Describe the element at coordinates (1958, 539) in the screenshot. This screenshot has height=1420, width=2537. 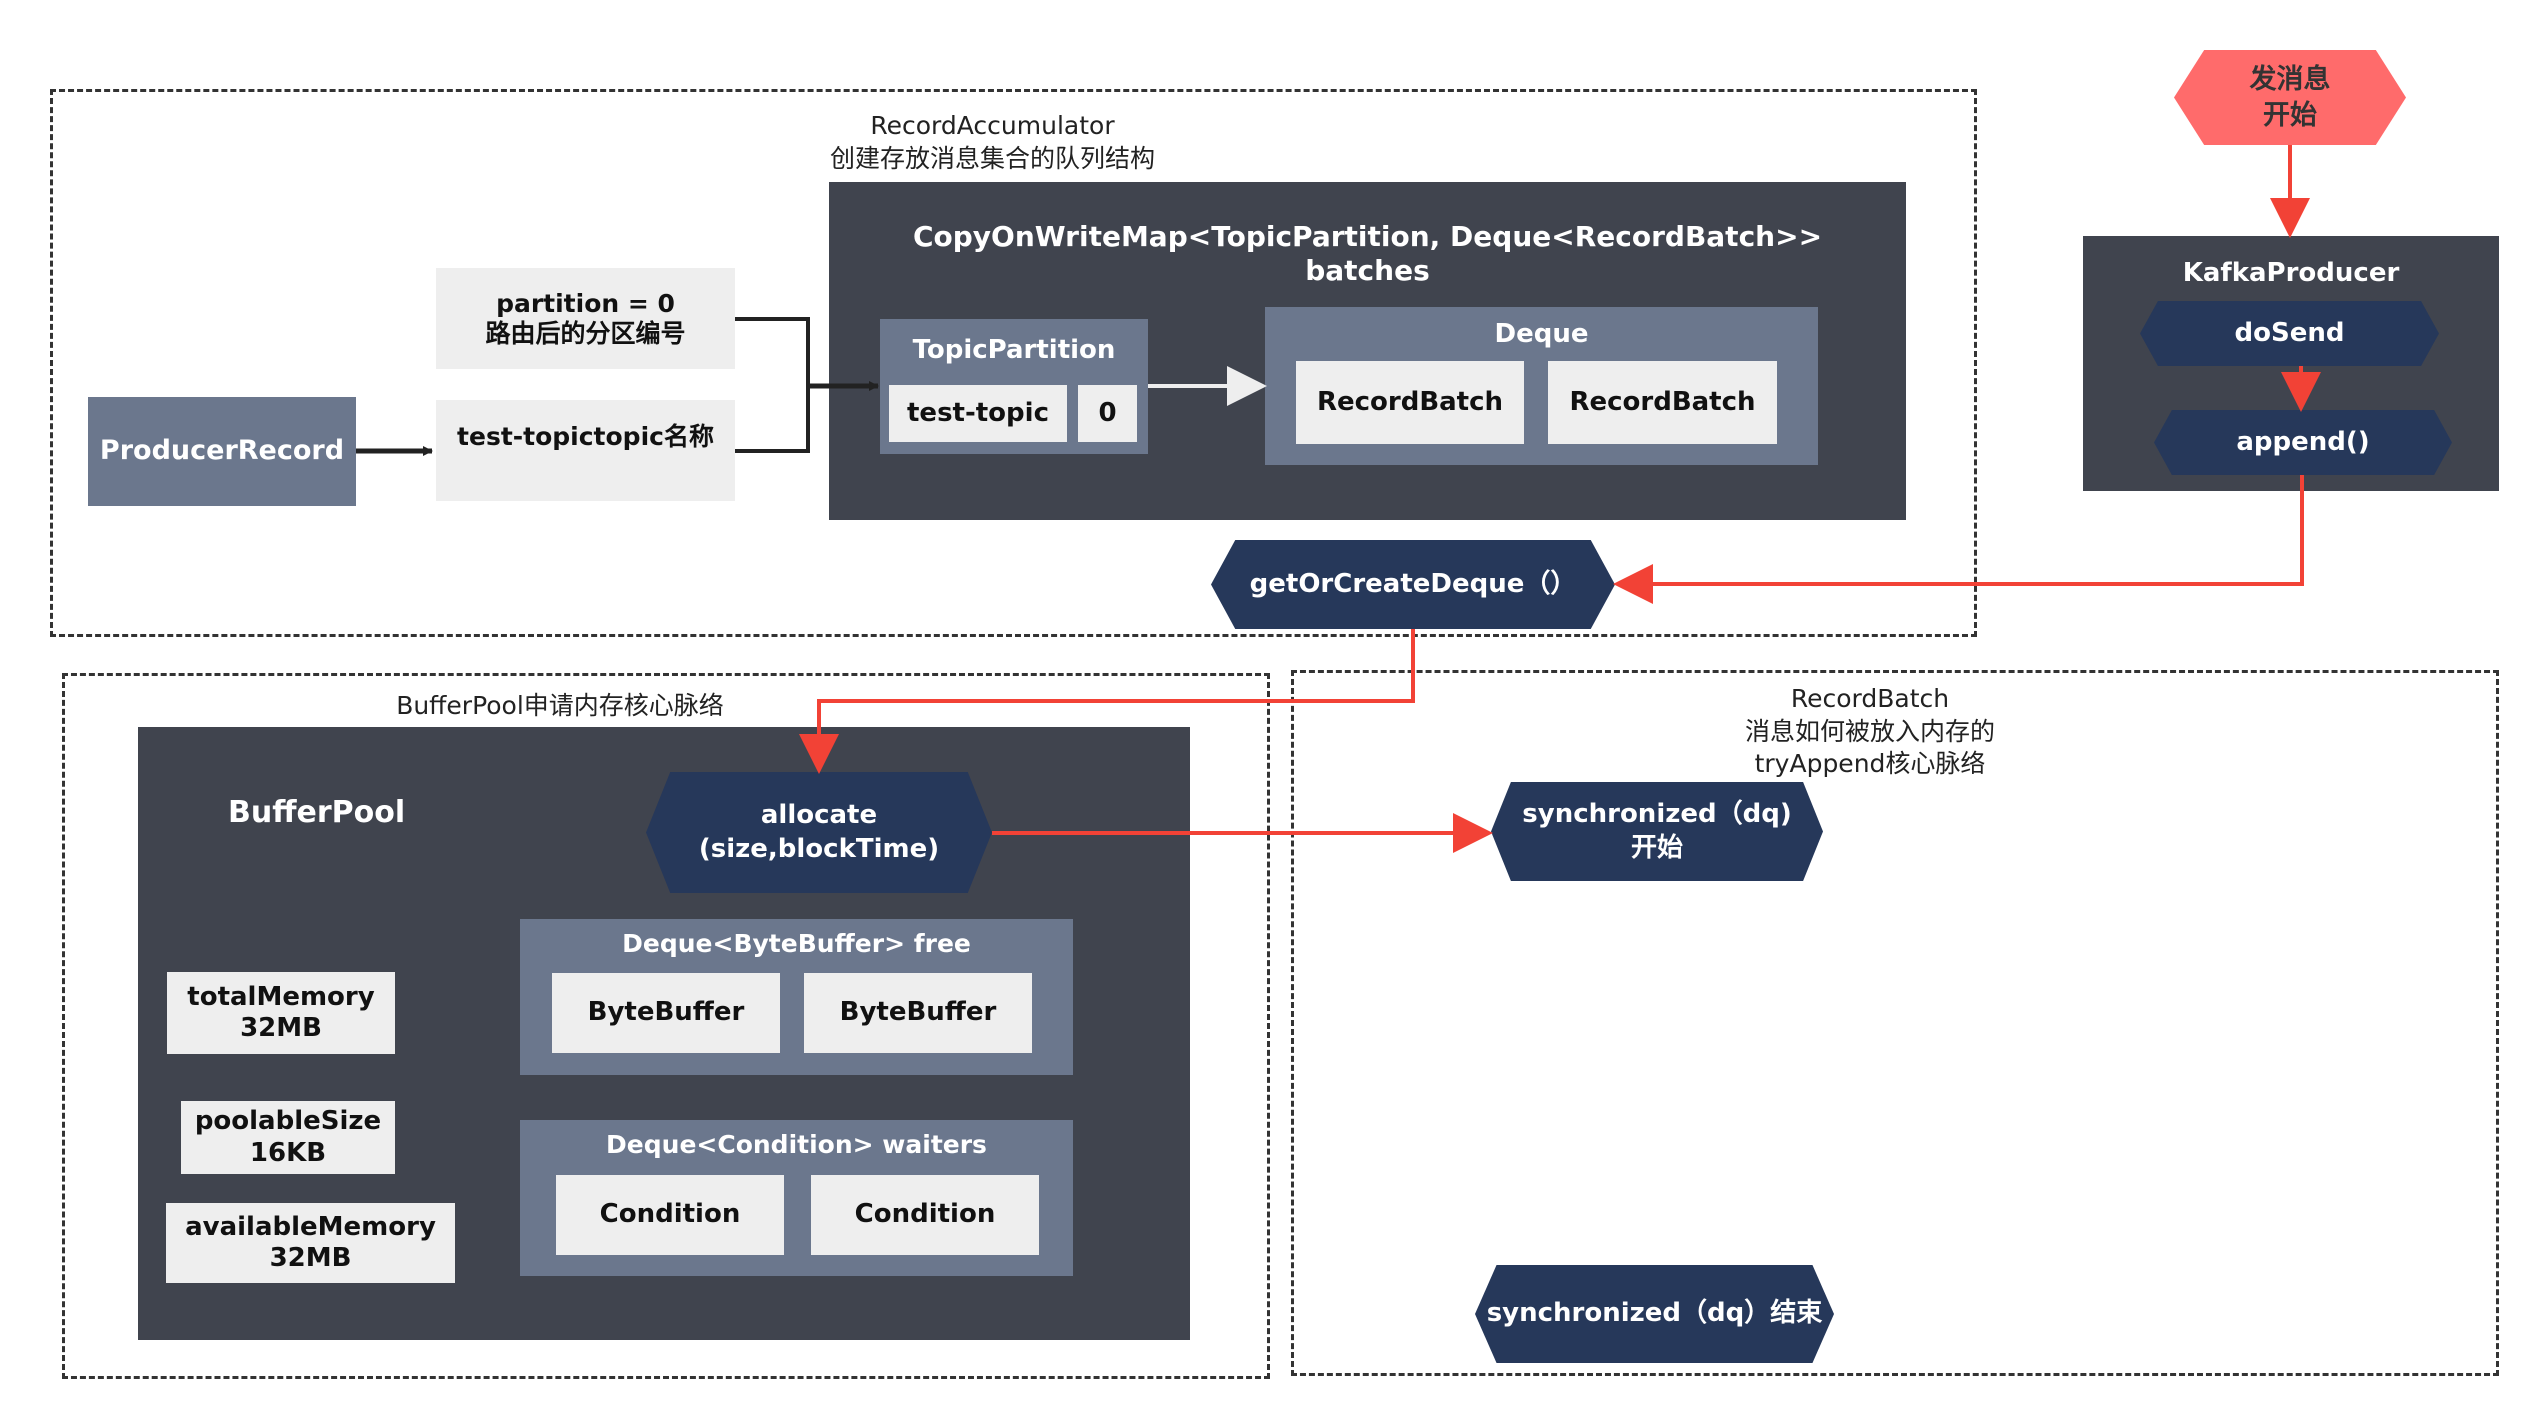
I see `arrow-append-to-get-deque` at that location.